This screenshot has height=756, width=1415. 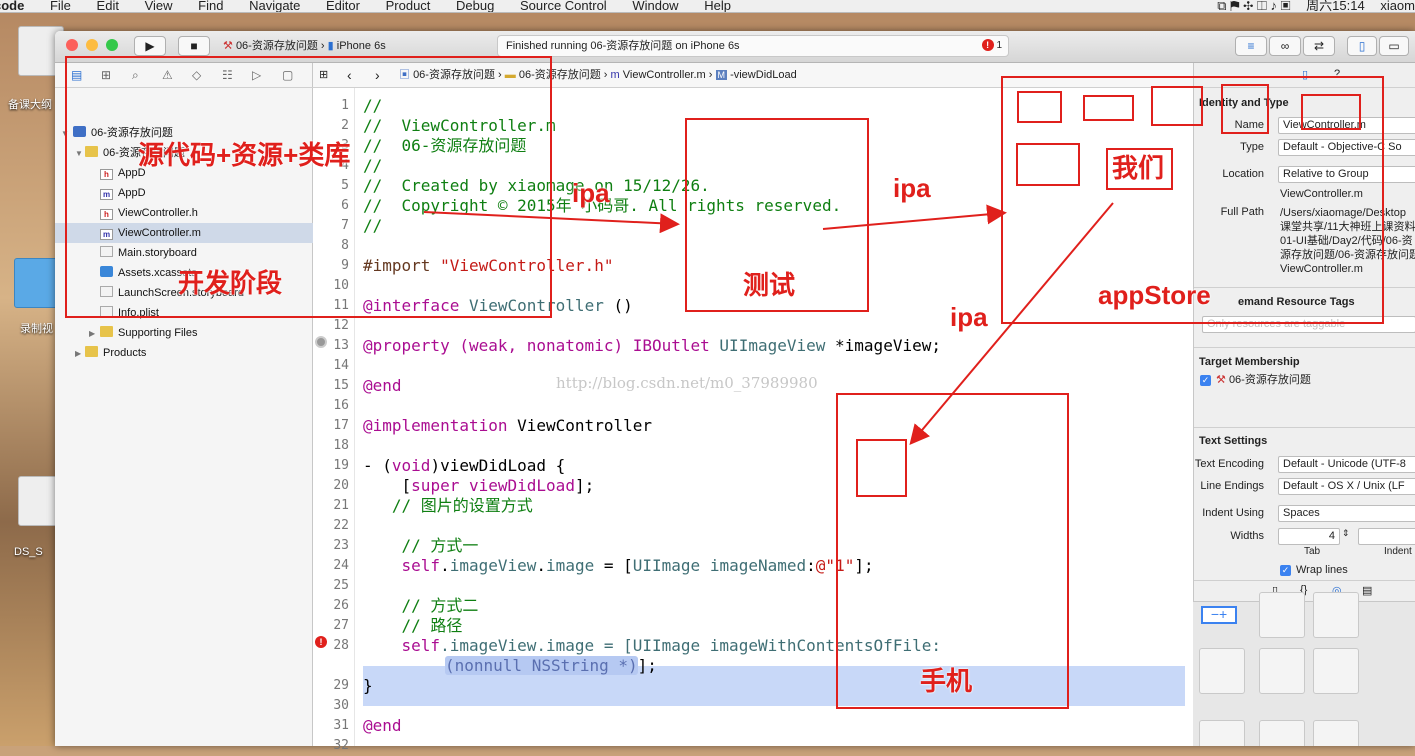 What do you see at coordinates (112, 45) in the screenshot?
I see `zoom-button` at bounding box center [112, 45].